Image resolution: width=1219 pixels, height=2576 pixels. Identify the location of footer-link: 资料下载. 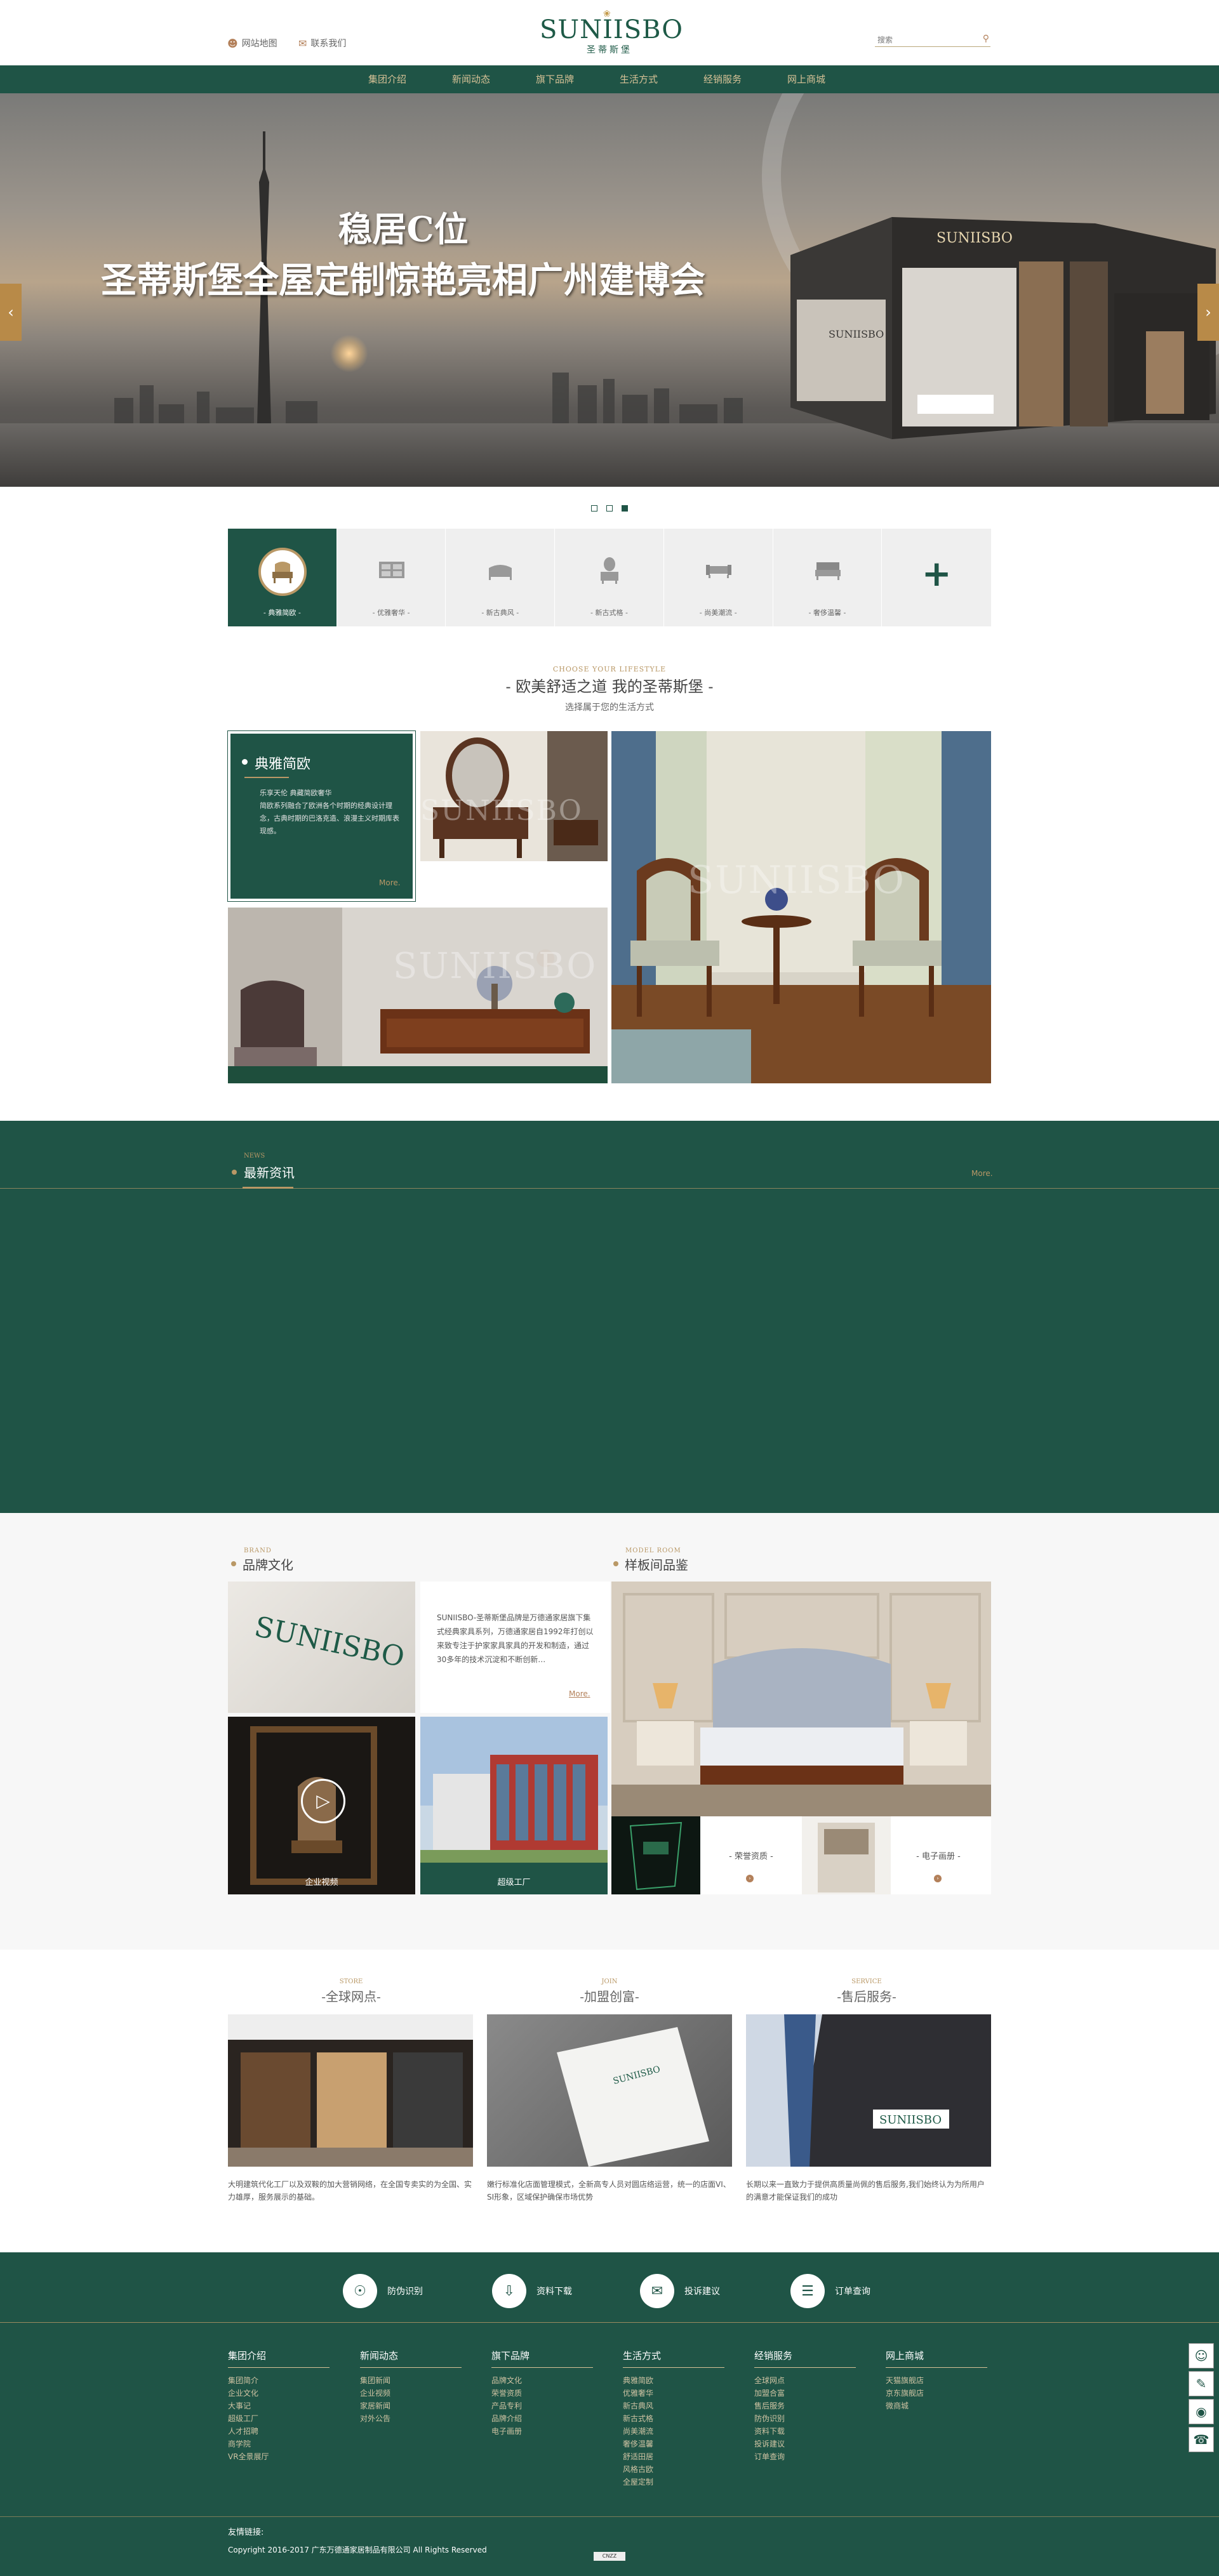
(805, 2432).